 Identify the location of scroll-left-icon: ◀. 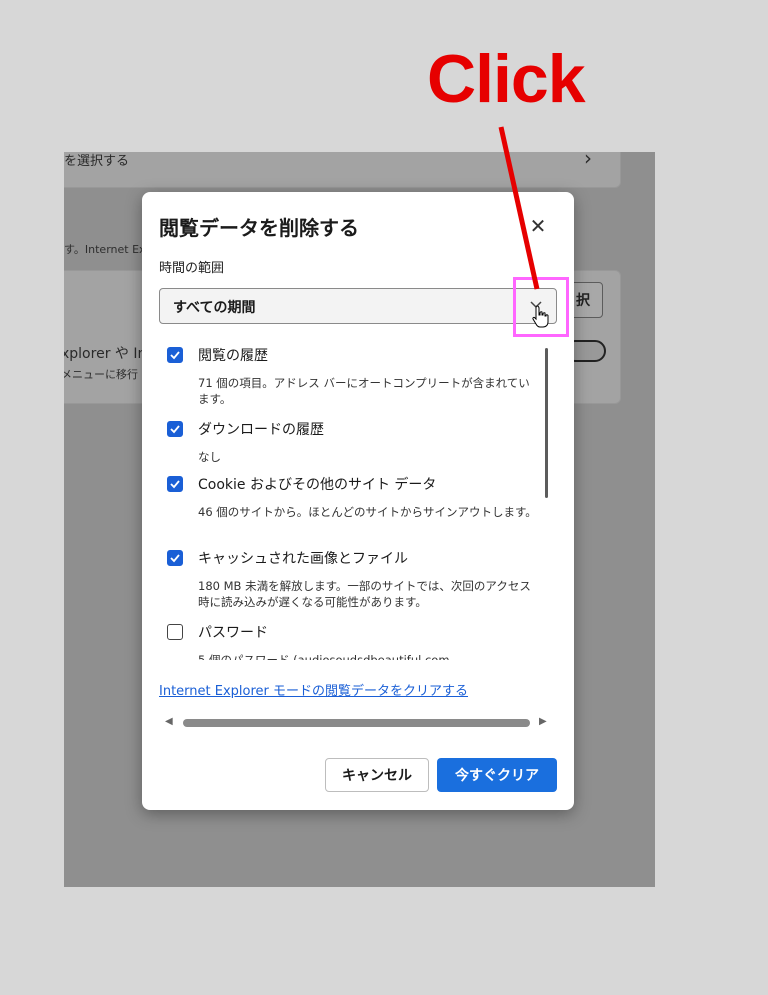
(169, 721).